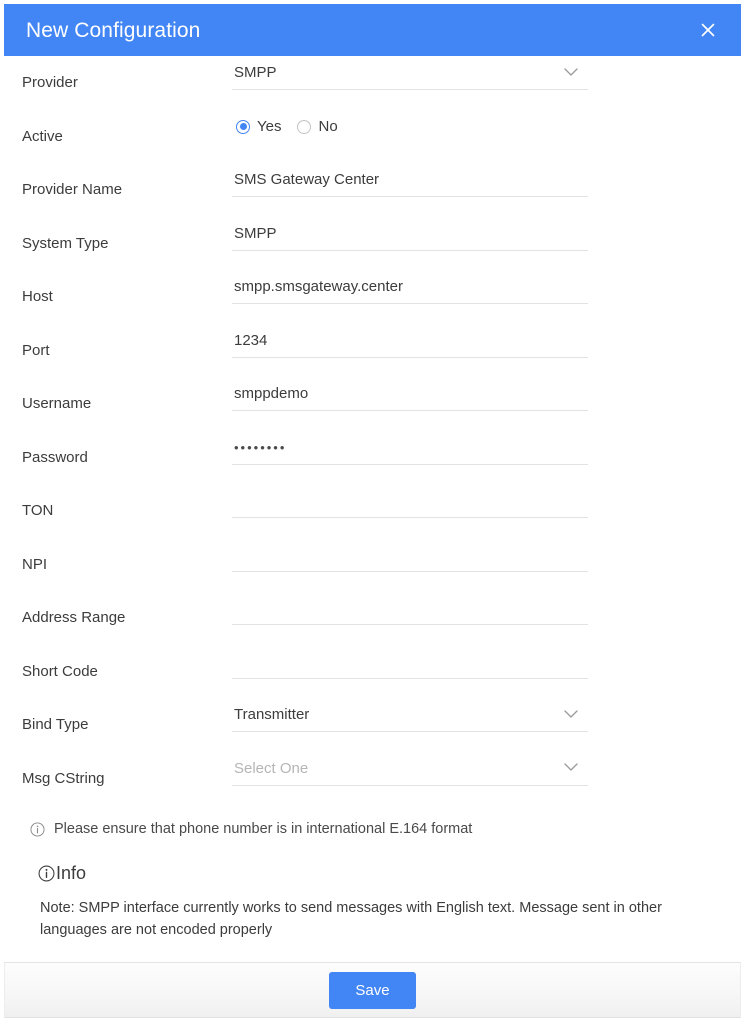 This screenshot has height=1024, width=745. What do you see at coordinates (42, 136) in the screenshot?
I see `field-label-active: Active` at bounding box center [42, 136].